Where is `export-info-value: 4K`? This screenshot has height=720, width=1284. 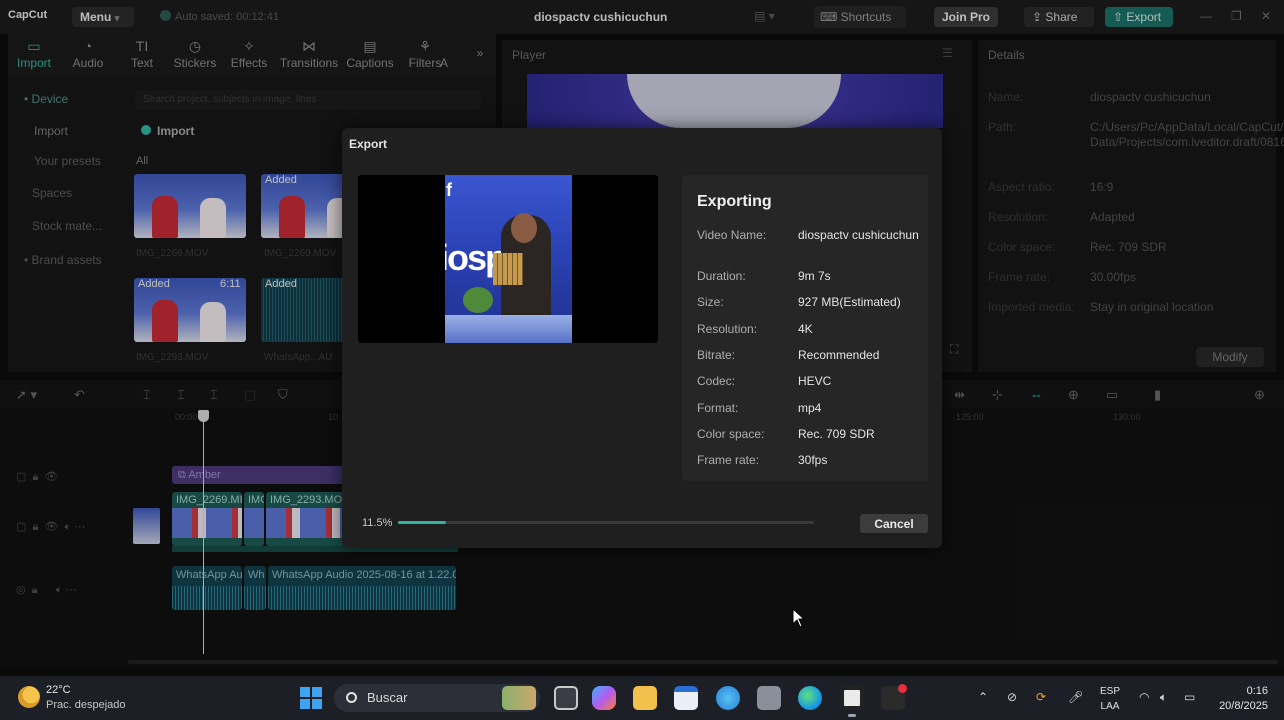 export-info-value: 4K is located at coordinates (805, 329).